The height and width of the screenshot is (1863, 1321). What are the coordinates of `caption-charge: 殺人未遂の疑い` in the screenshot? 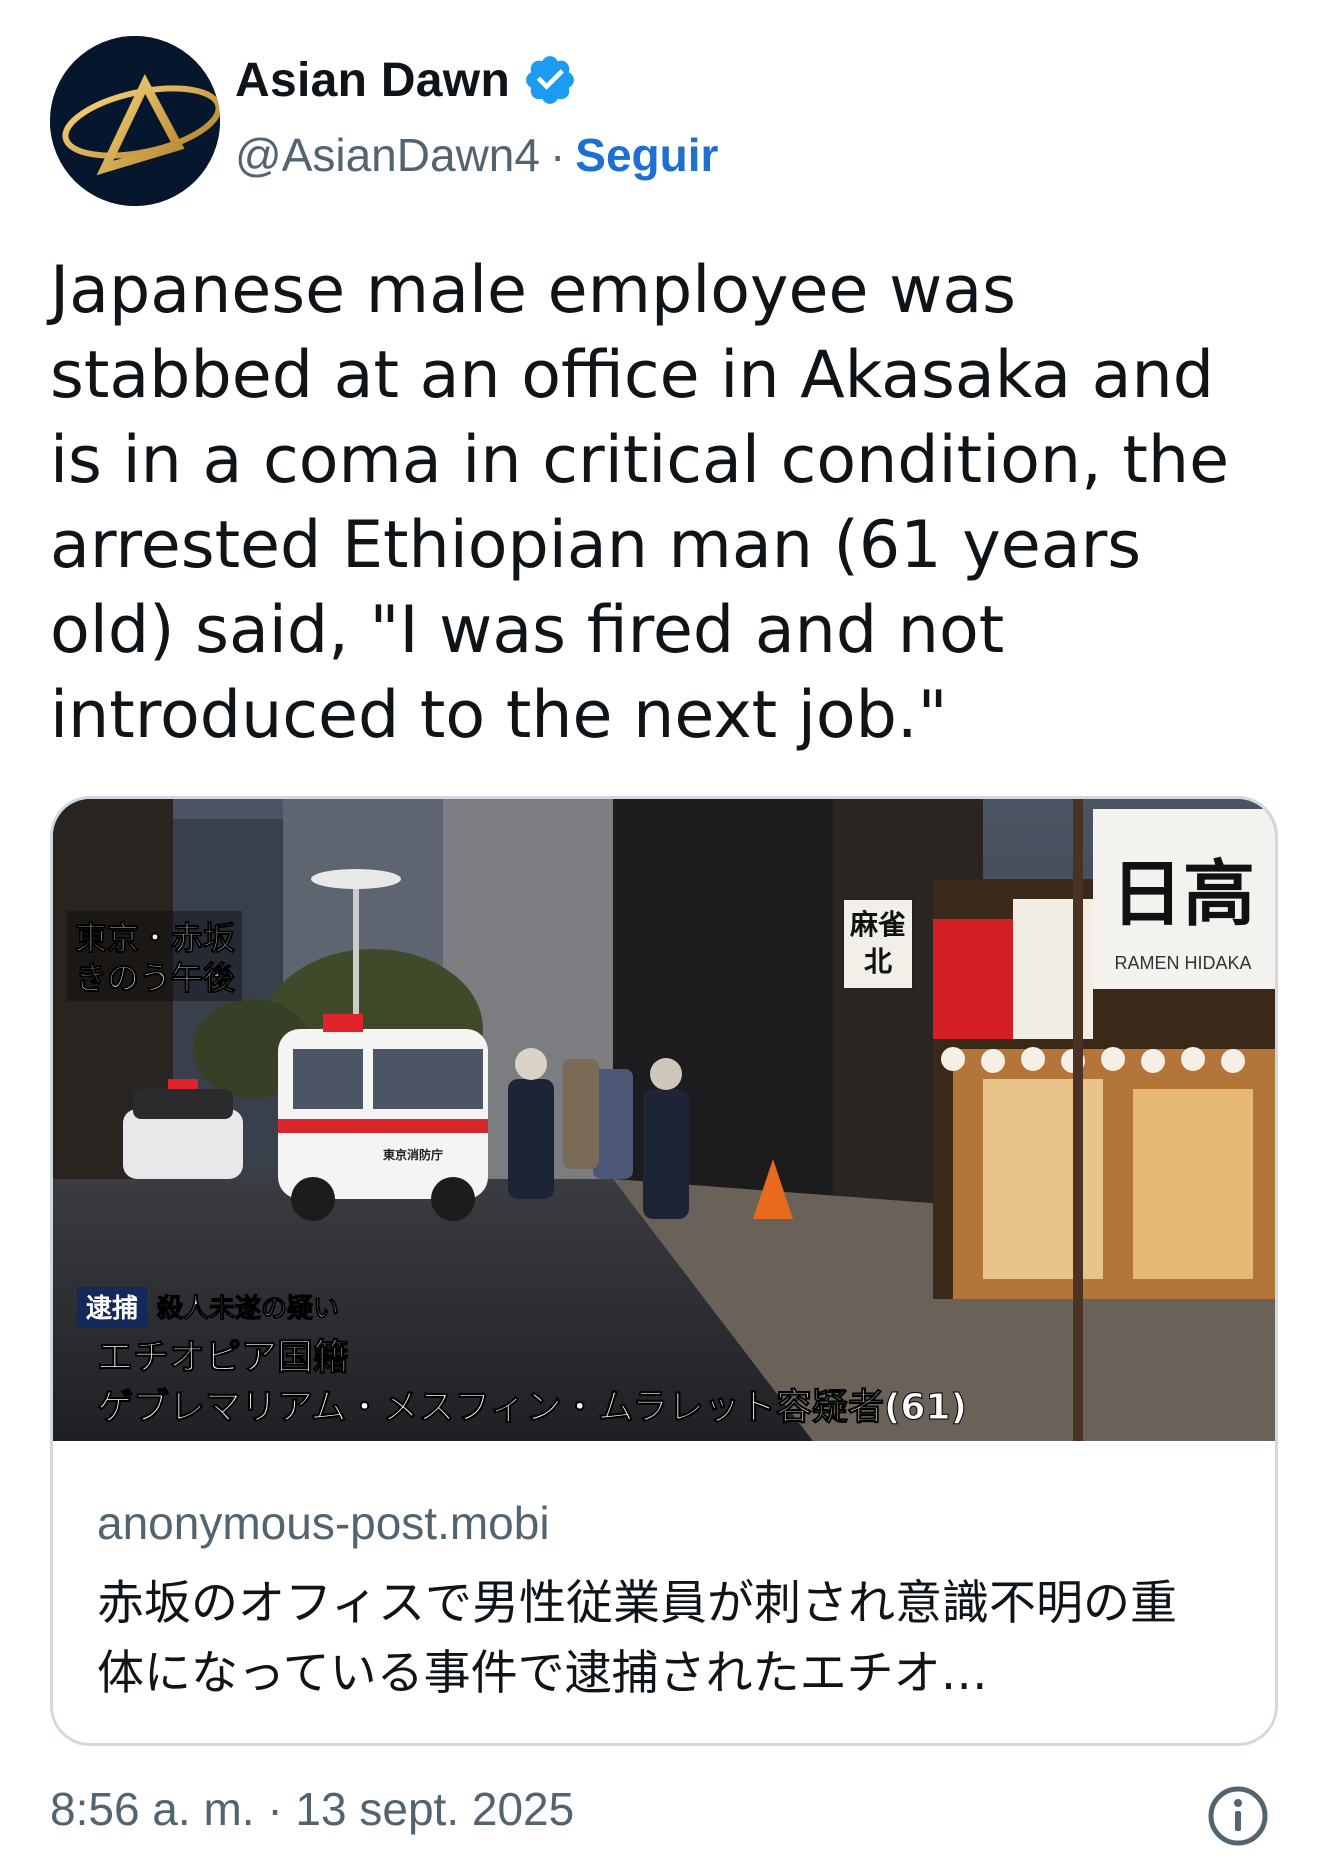 It's located at (248, 1308).